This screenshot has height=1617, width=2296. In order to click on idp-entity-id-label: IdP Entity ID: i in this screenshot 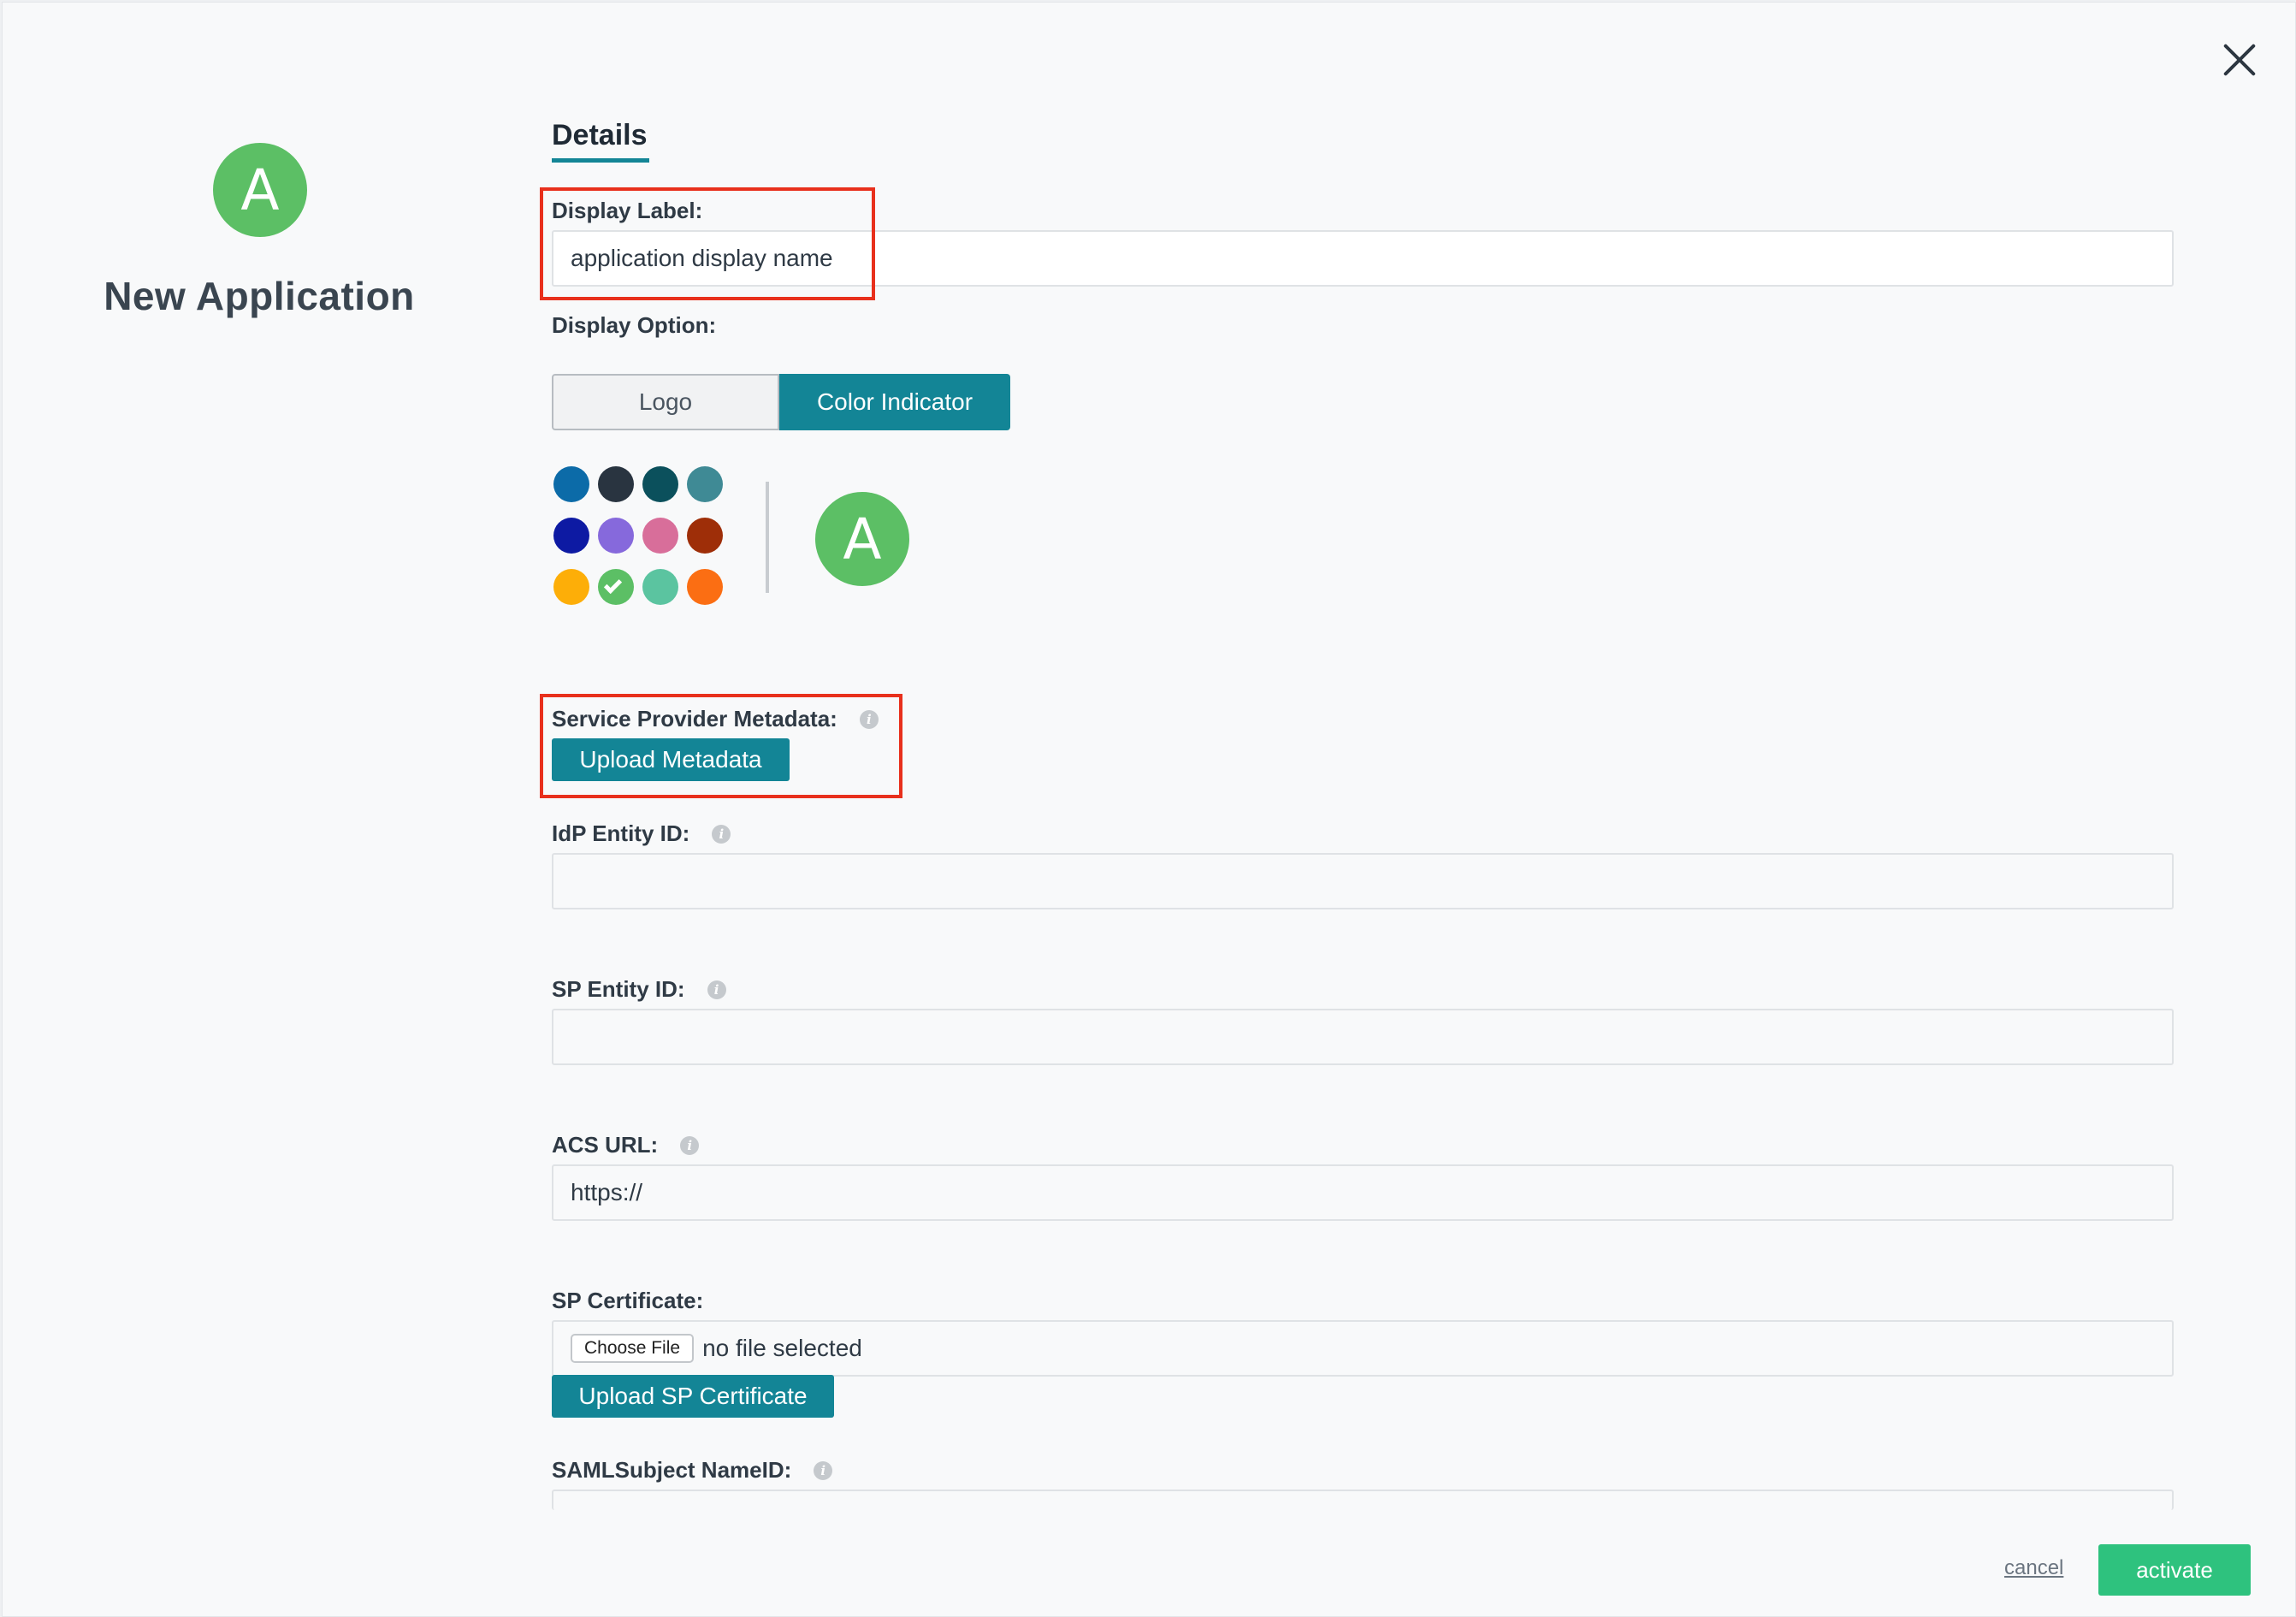, I will do `click(641, 833)`.